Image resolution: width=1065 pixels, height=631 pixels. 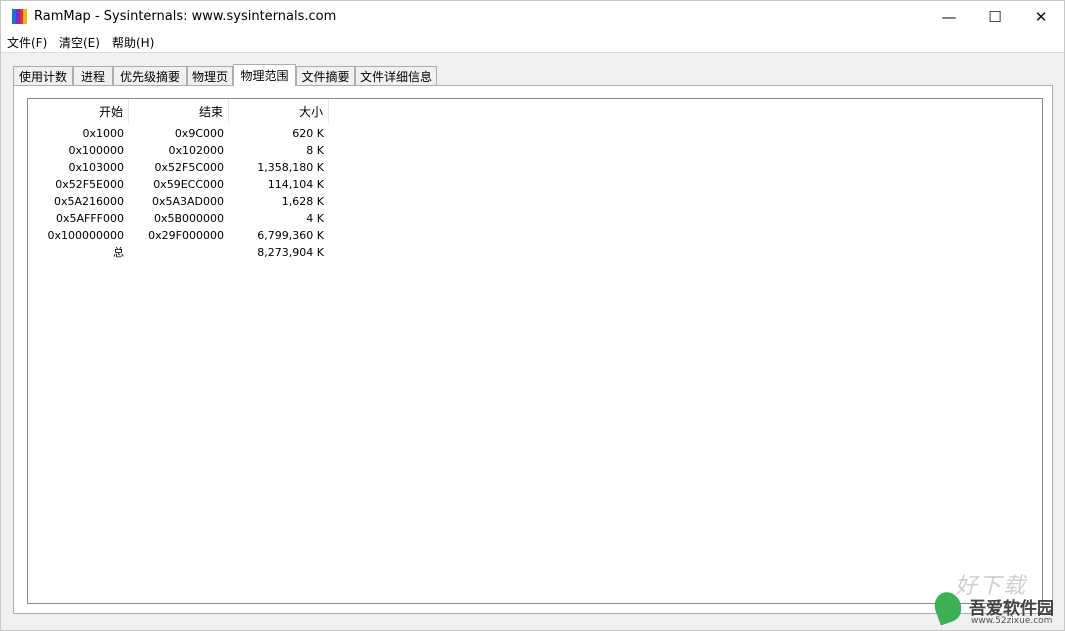 I want to click on table-row: 0x100000 0x102000 8 K, so click(x=188, y=150).